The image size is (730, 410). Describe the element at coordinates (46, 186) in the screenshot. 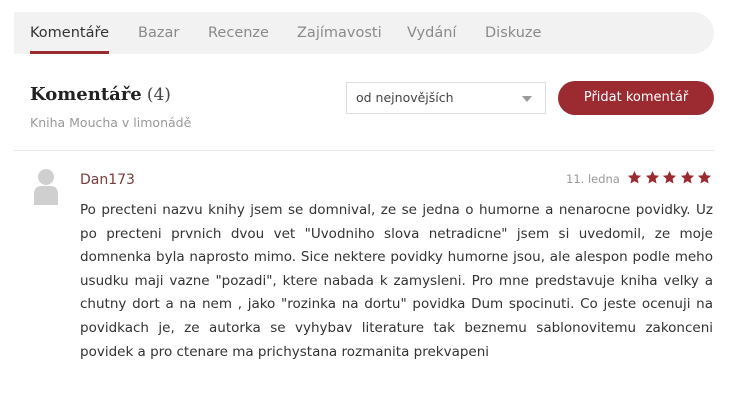

I see `user-silhouette-icon` at that location.